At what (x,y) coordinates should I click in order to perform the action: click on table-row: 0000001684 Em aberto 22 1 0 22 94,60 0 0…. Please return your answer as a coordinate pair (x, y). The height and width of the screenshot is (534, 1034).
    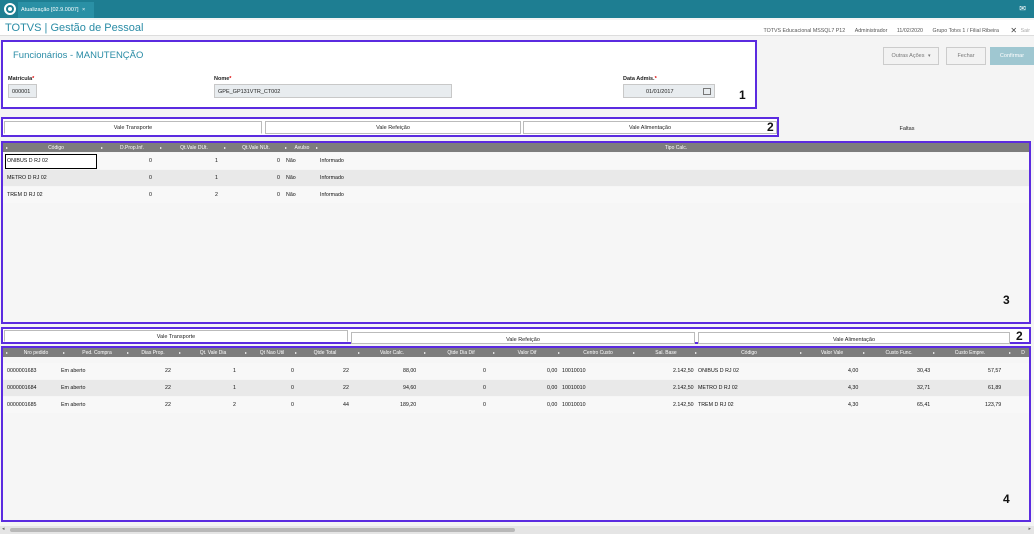
    Looking at the image, I should click on (516, 388).